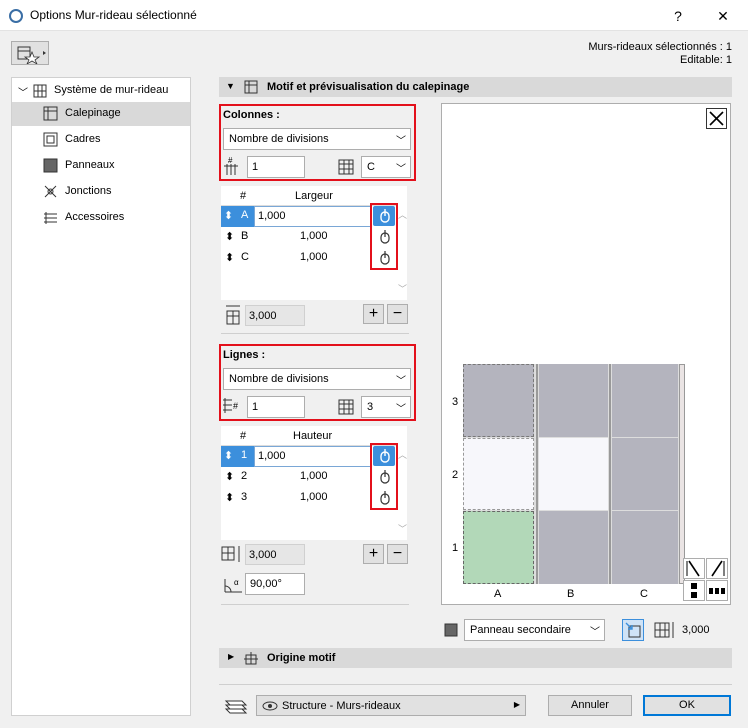  What do you see at coordinates (687, 705) in the screenshot?
I see `ok-button: OK` at bounding box center [687, 705].